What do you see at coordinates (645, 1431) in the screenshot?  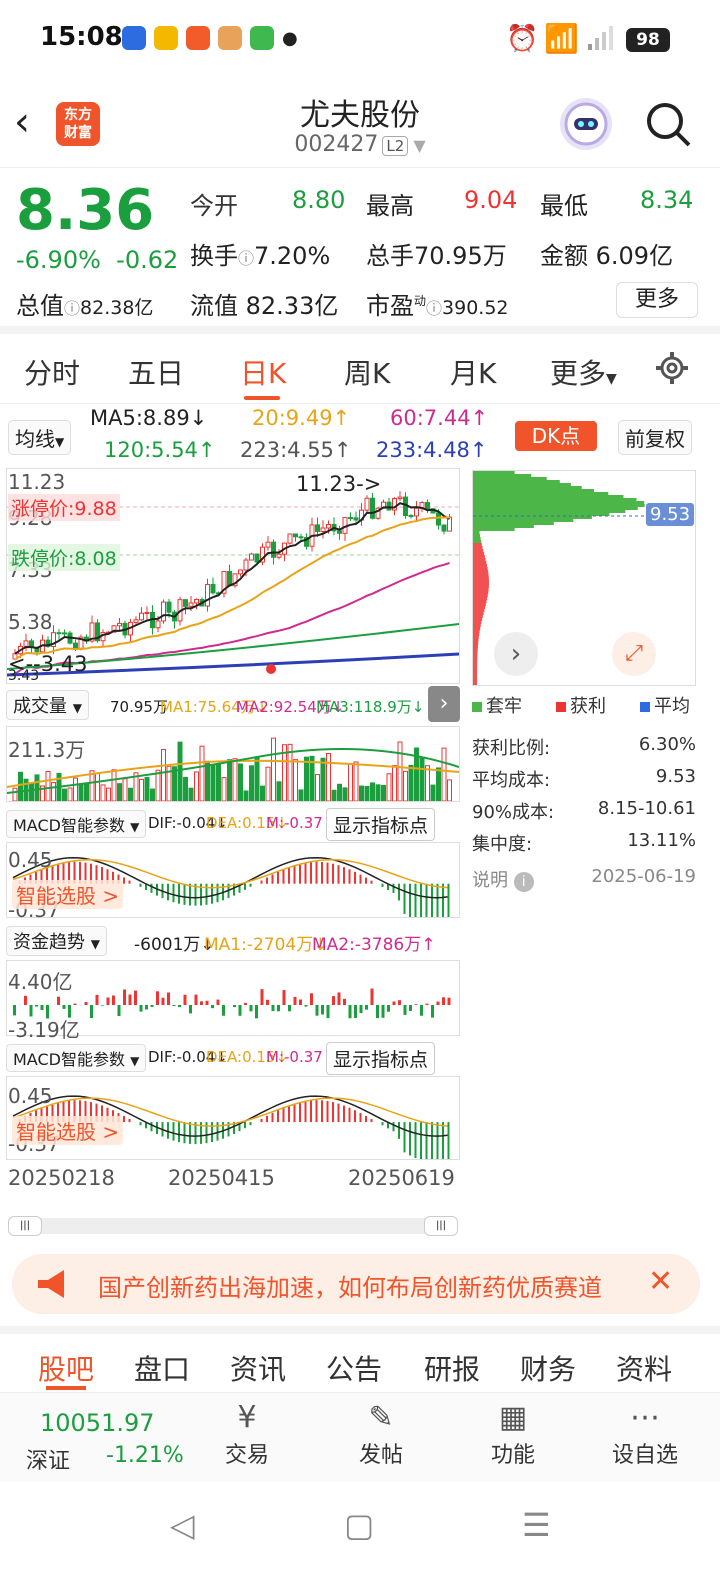 I see `add-watchlist-button: ⋯ 设自选` at bounding box center [645, 1431].